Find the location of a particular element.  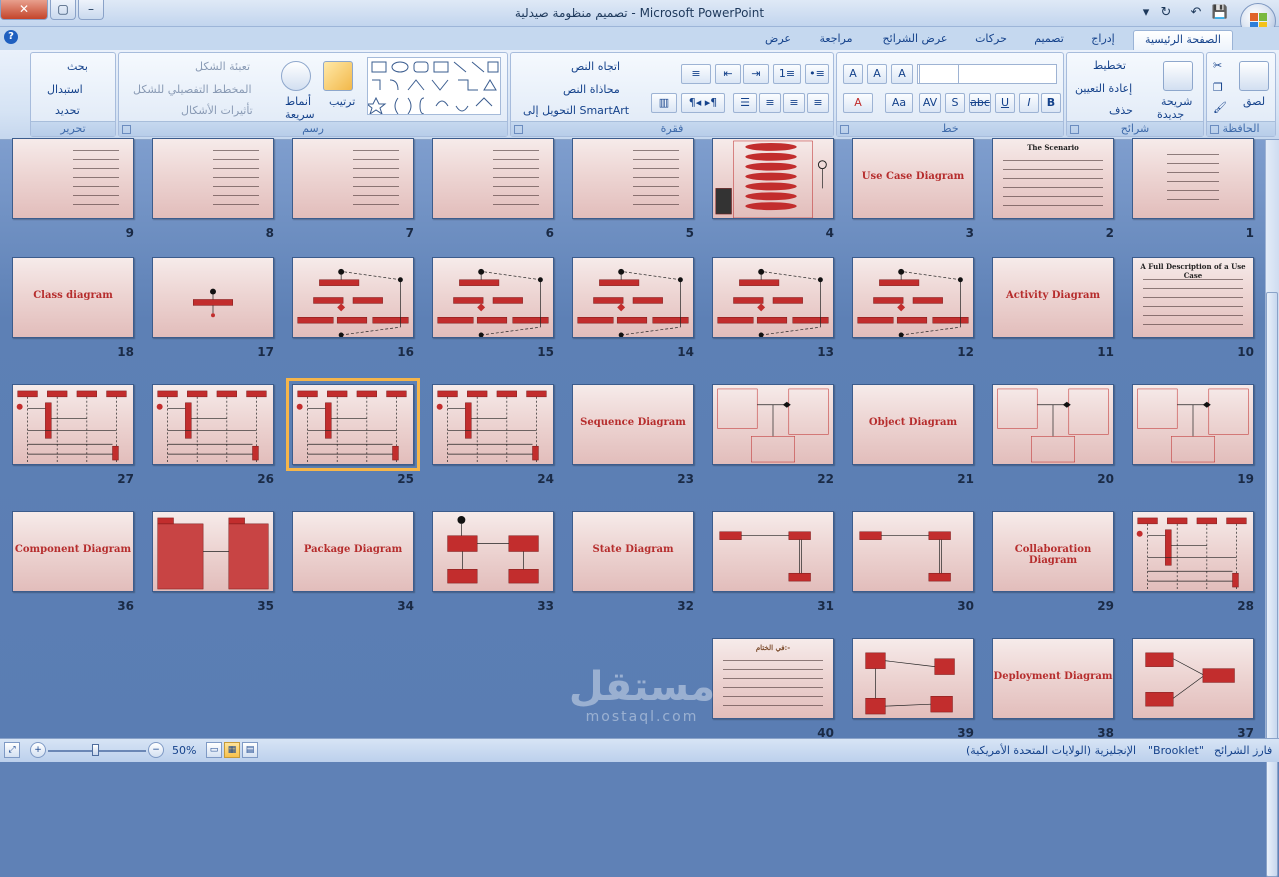

slide-thumbnail: Sequence Diagram is located at coordinates (633, 424).